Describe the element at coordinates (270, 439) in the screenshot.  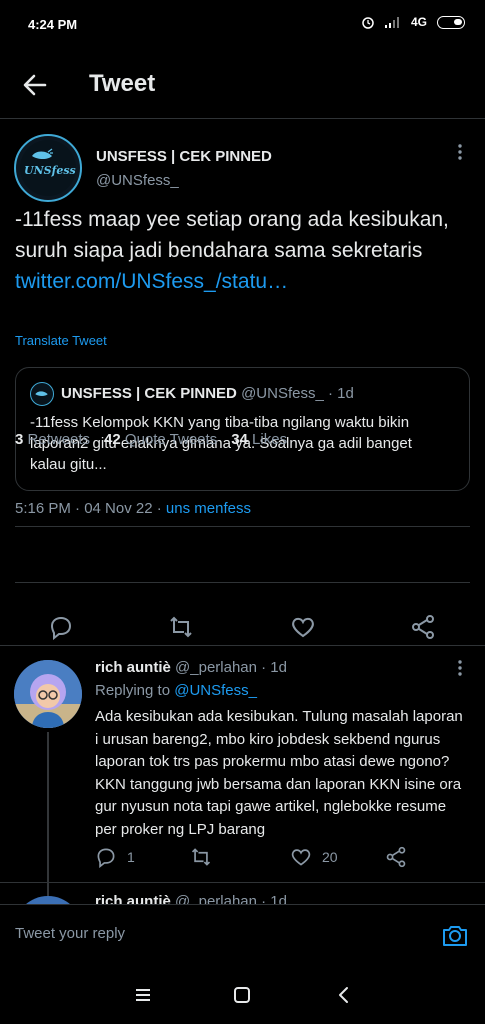
I see `likes-label: Likes` at that location.